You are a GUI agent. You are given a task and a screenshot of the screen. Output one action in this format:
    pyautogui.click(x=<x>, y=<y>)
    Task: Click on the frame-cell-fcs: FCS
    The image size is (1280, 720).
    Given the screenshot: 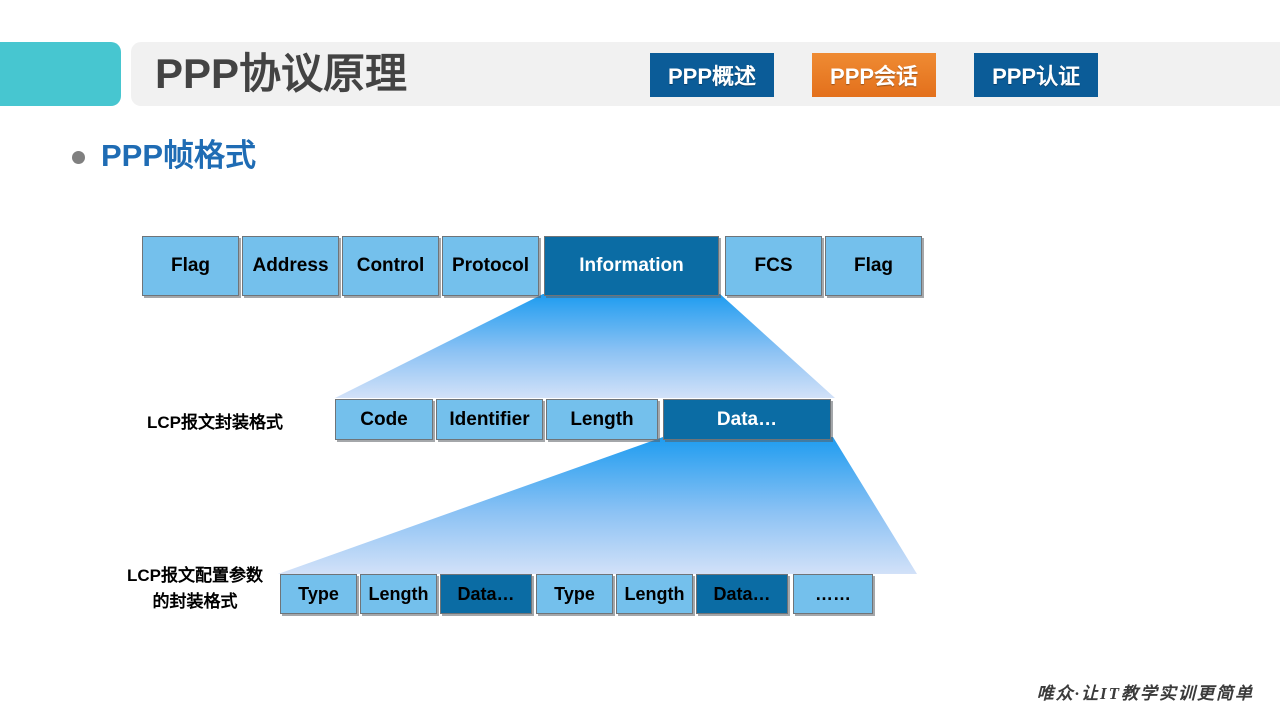 What is the action you would take?
    pyautogui.click(x=773, y=266)
    